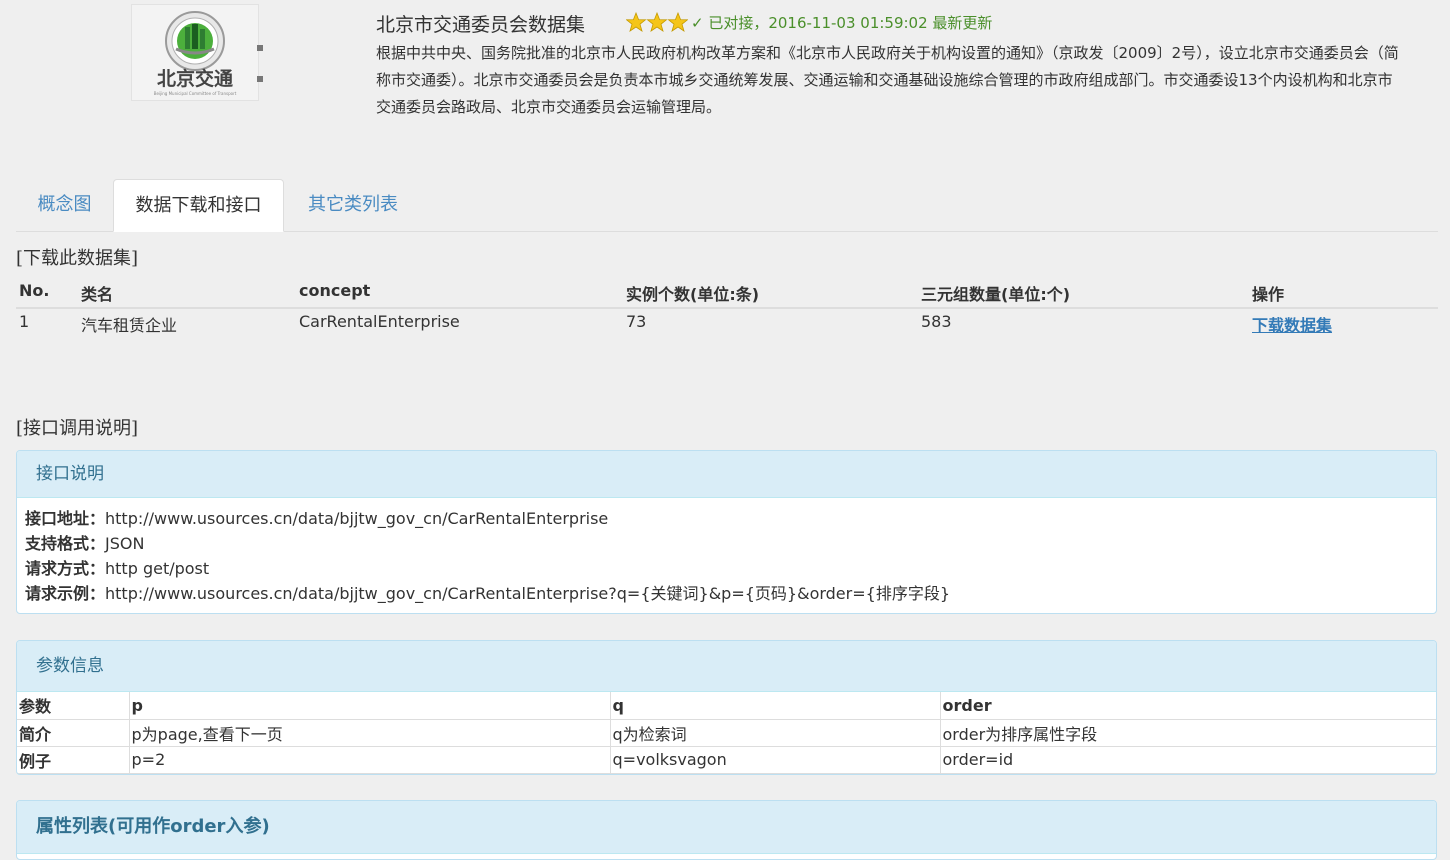 The height and width of the screenshot is (860, 1450). I want to click on column-header: 三元组数量(单位:个), so click(996, 294).